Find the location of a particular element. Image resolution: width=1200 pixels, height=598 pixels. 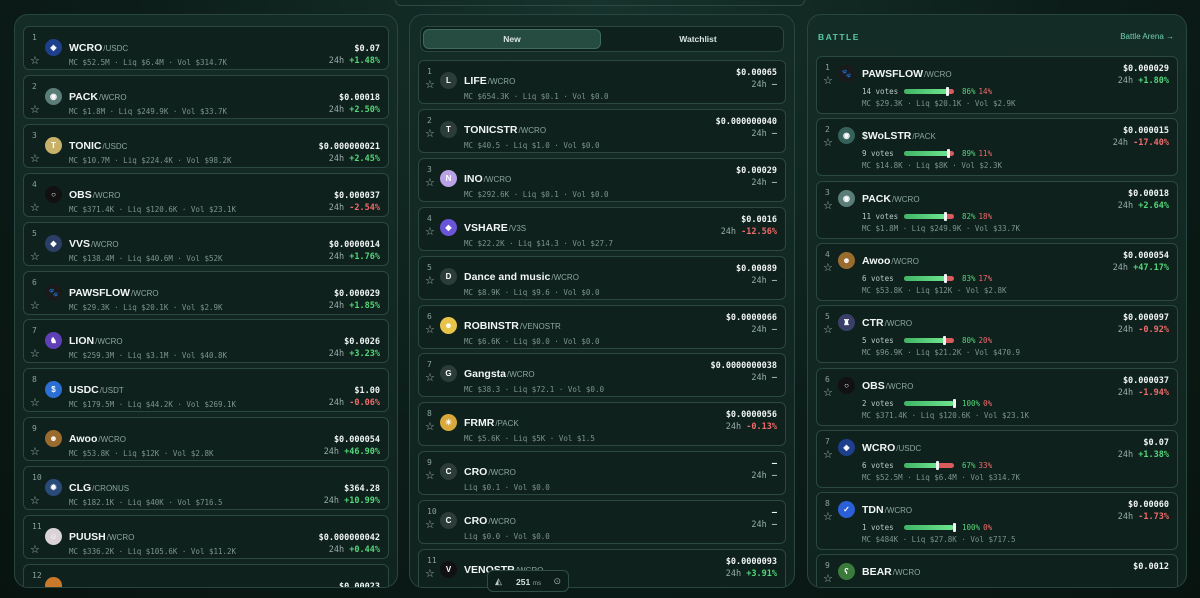

battle-arena-link: Battle Arena → is located at coordinates (1147, 36).